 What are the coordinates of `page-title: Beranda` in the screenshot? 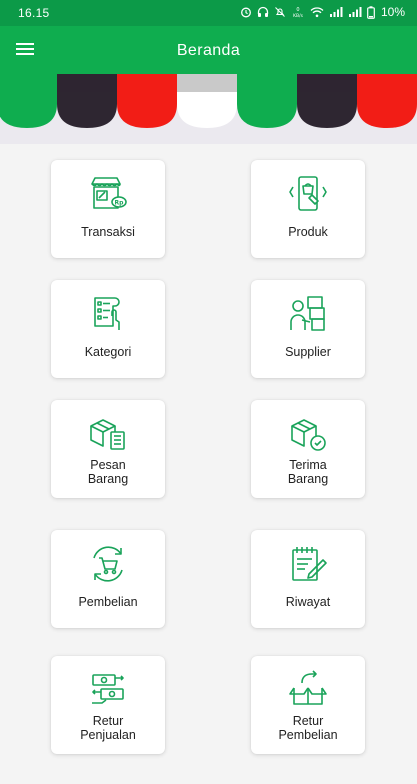 It's located at (208, 50).